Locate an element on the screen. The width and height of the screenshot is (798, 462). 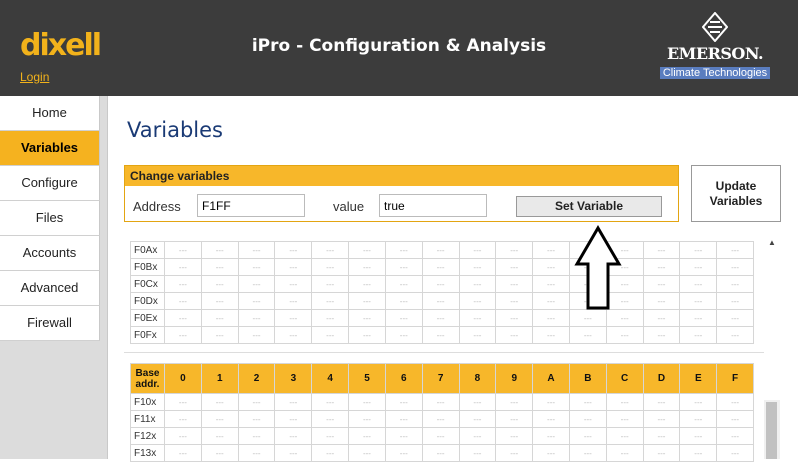
sidebar-item-firewall: Firewall is located at coordinates (50, 323).